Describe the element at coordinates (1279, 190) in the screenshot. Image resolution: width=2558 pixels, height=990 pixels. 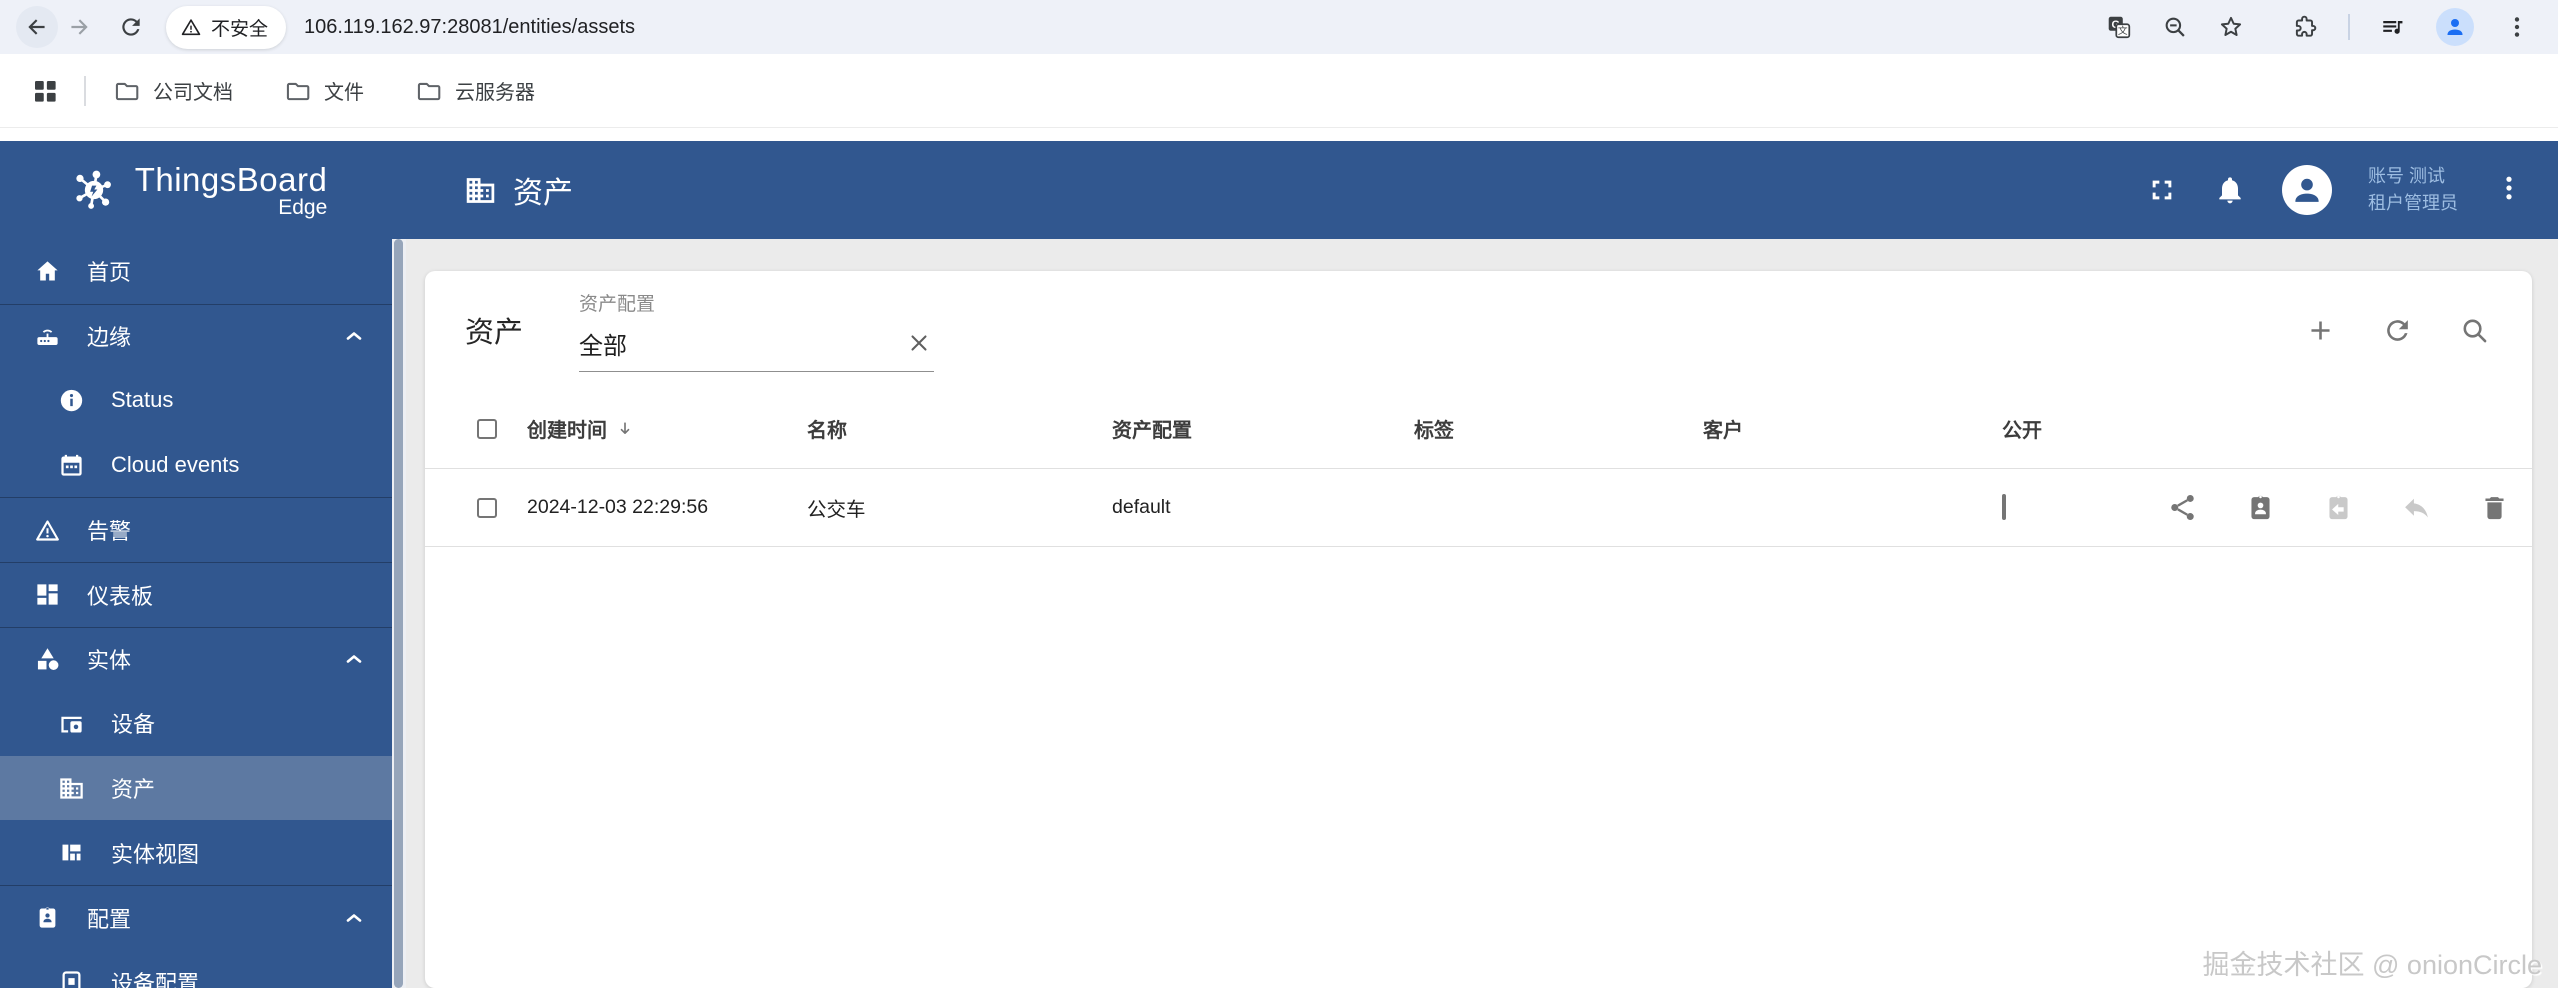
I see `app-header: ThingsBoard Edge 资产 账号 测试 租户管理员` at that location.